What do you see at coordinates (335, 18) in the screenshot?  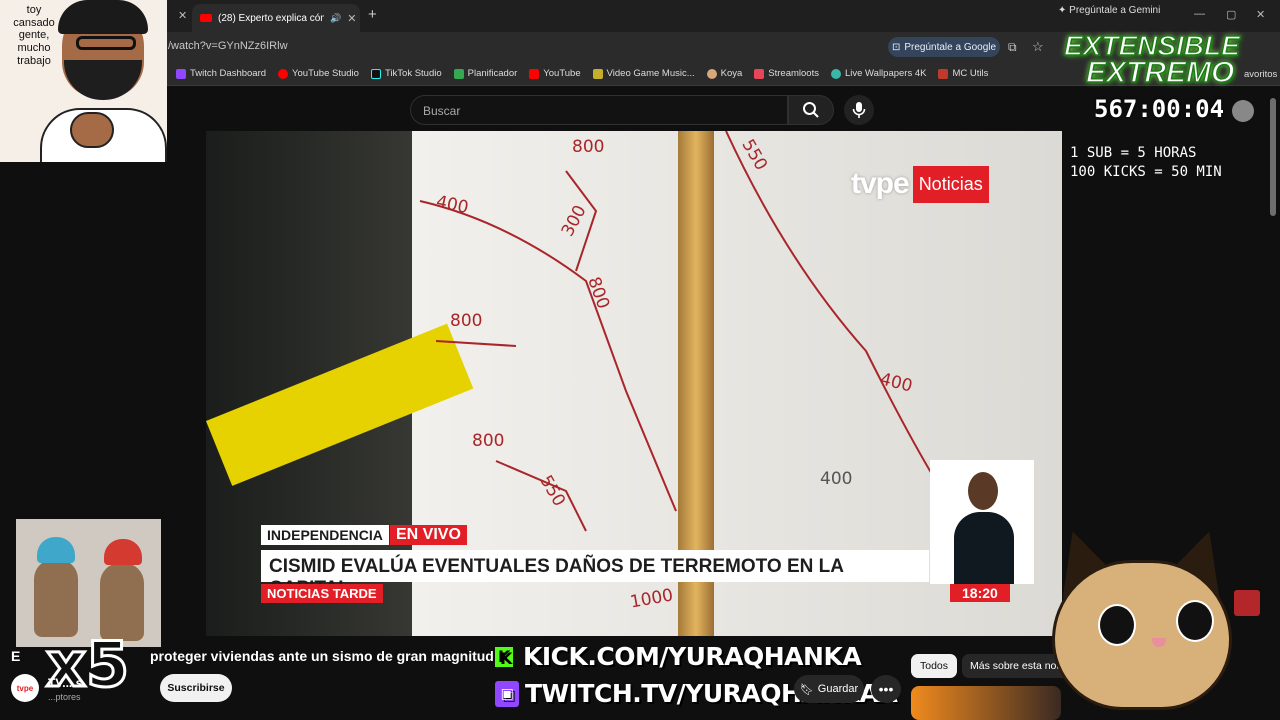 I see `speaker-icon: 🔊` at bounding box center [335, 18].